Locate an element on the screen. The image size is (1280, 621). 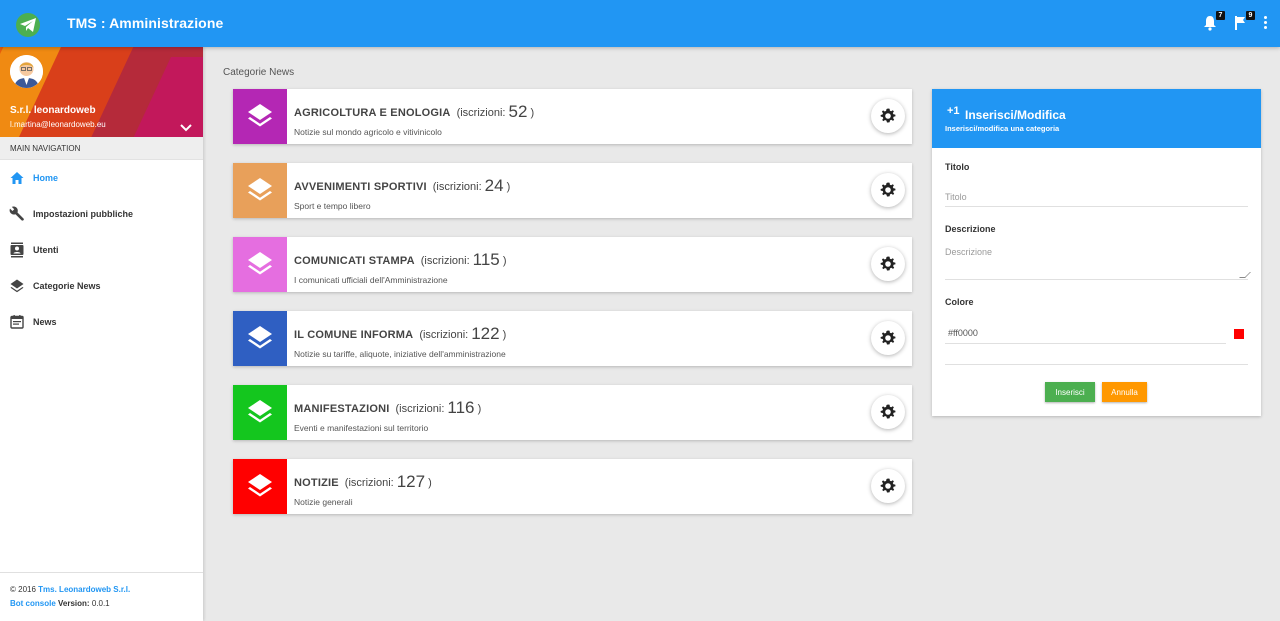
category-subs-count: 115 is located at coordinates (486, 259).